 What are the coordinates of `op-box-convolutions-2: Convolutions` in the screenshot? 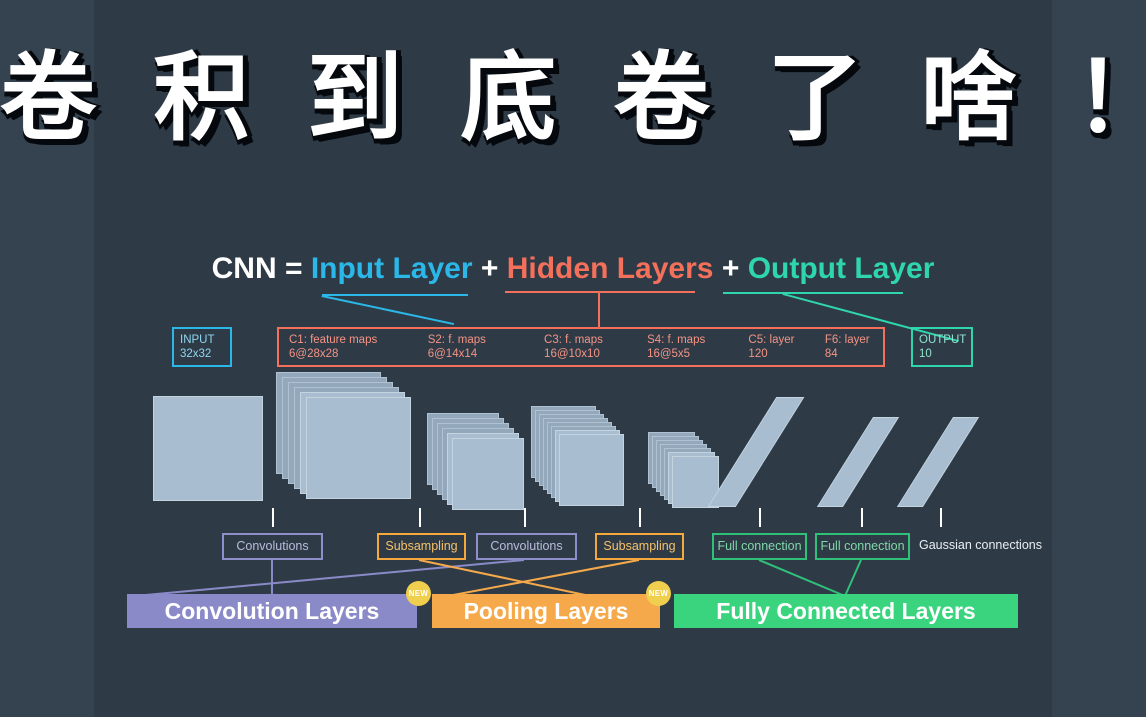 It's located at (526, 546).